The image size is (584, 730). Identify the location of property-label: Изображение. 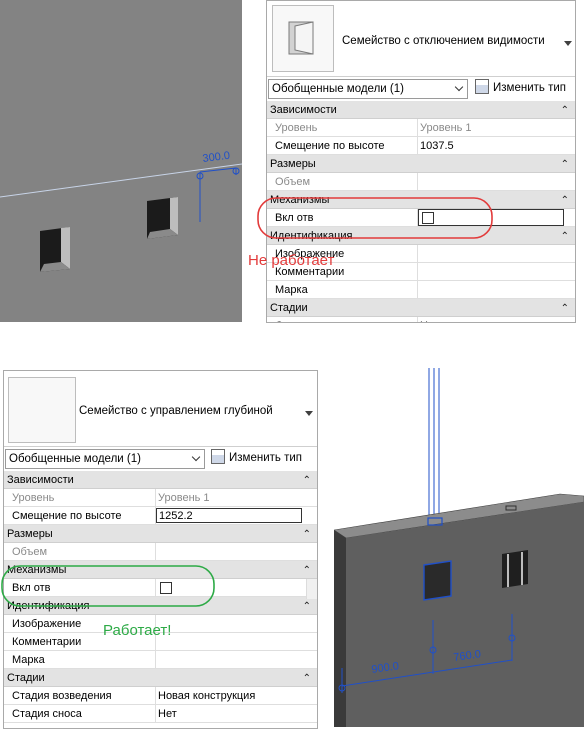
(47, 624).